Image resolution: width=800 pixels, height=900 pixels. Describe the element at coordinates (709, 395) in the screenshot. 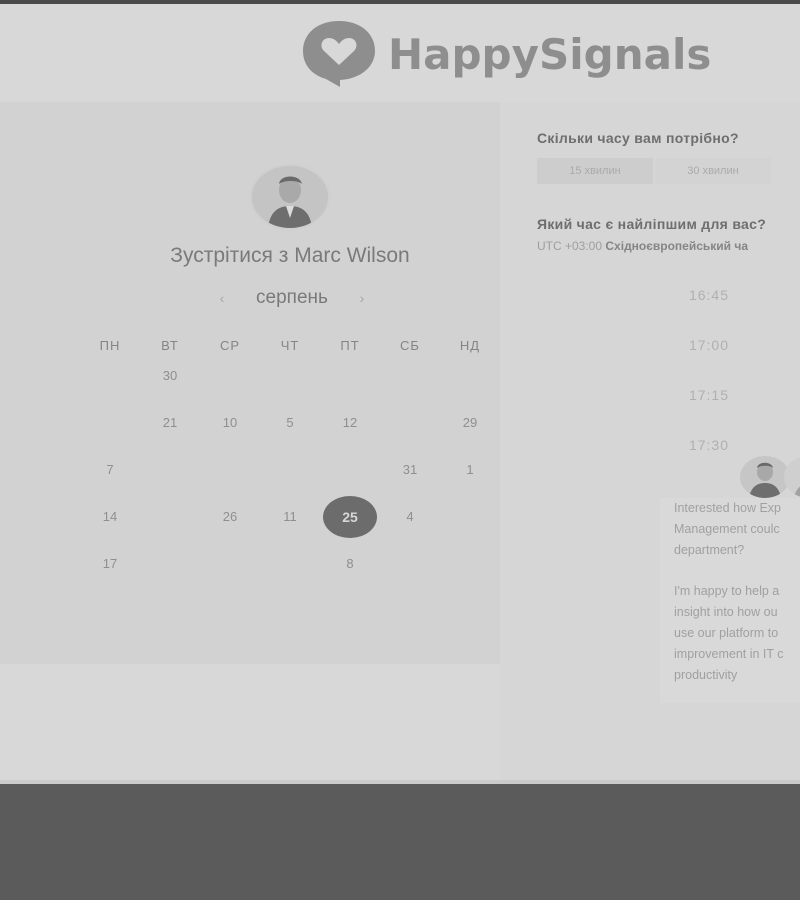

I see `time-slot: 17:15` at that location.